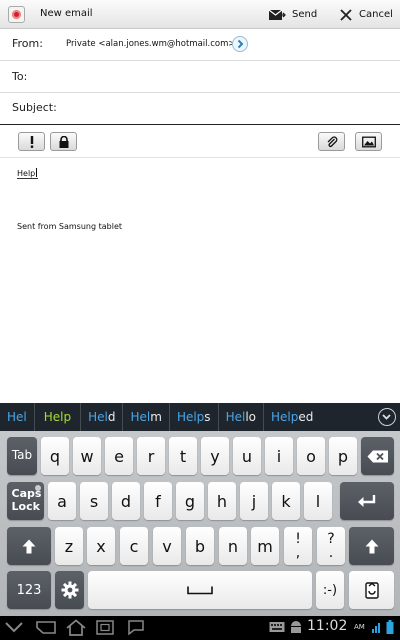 The image size is (400, 640). Describe the element at coordinates (190, 501) in the screenshot. I see `key-g: g` at that location.